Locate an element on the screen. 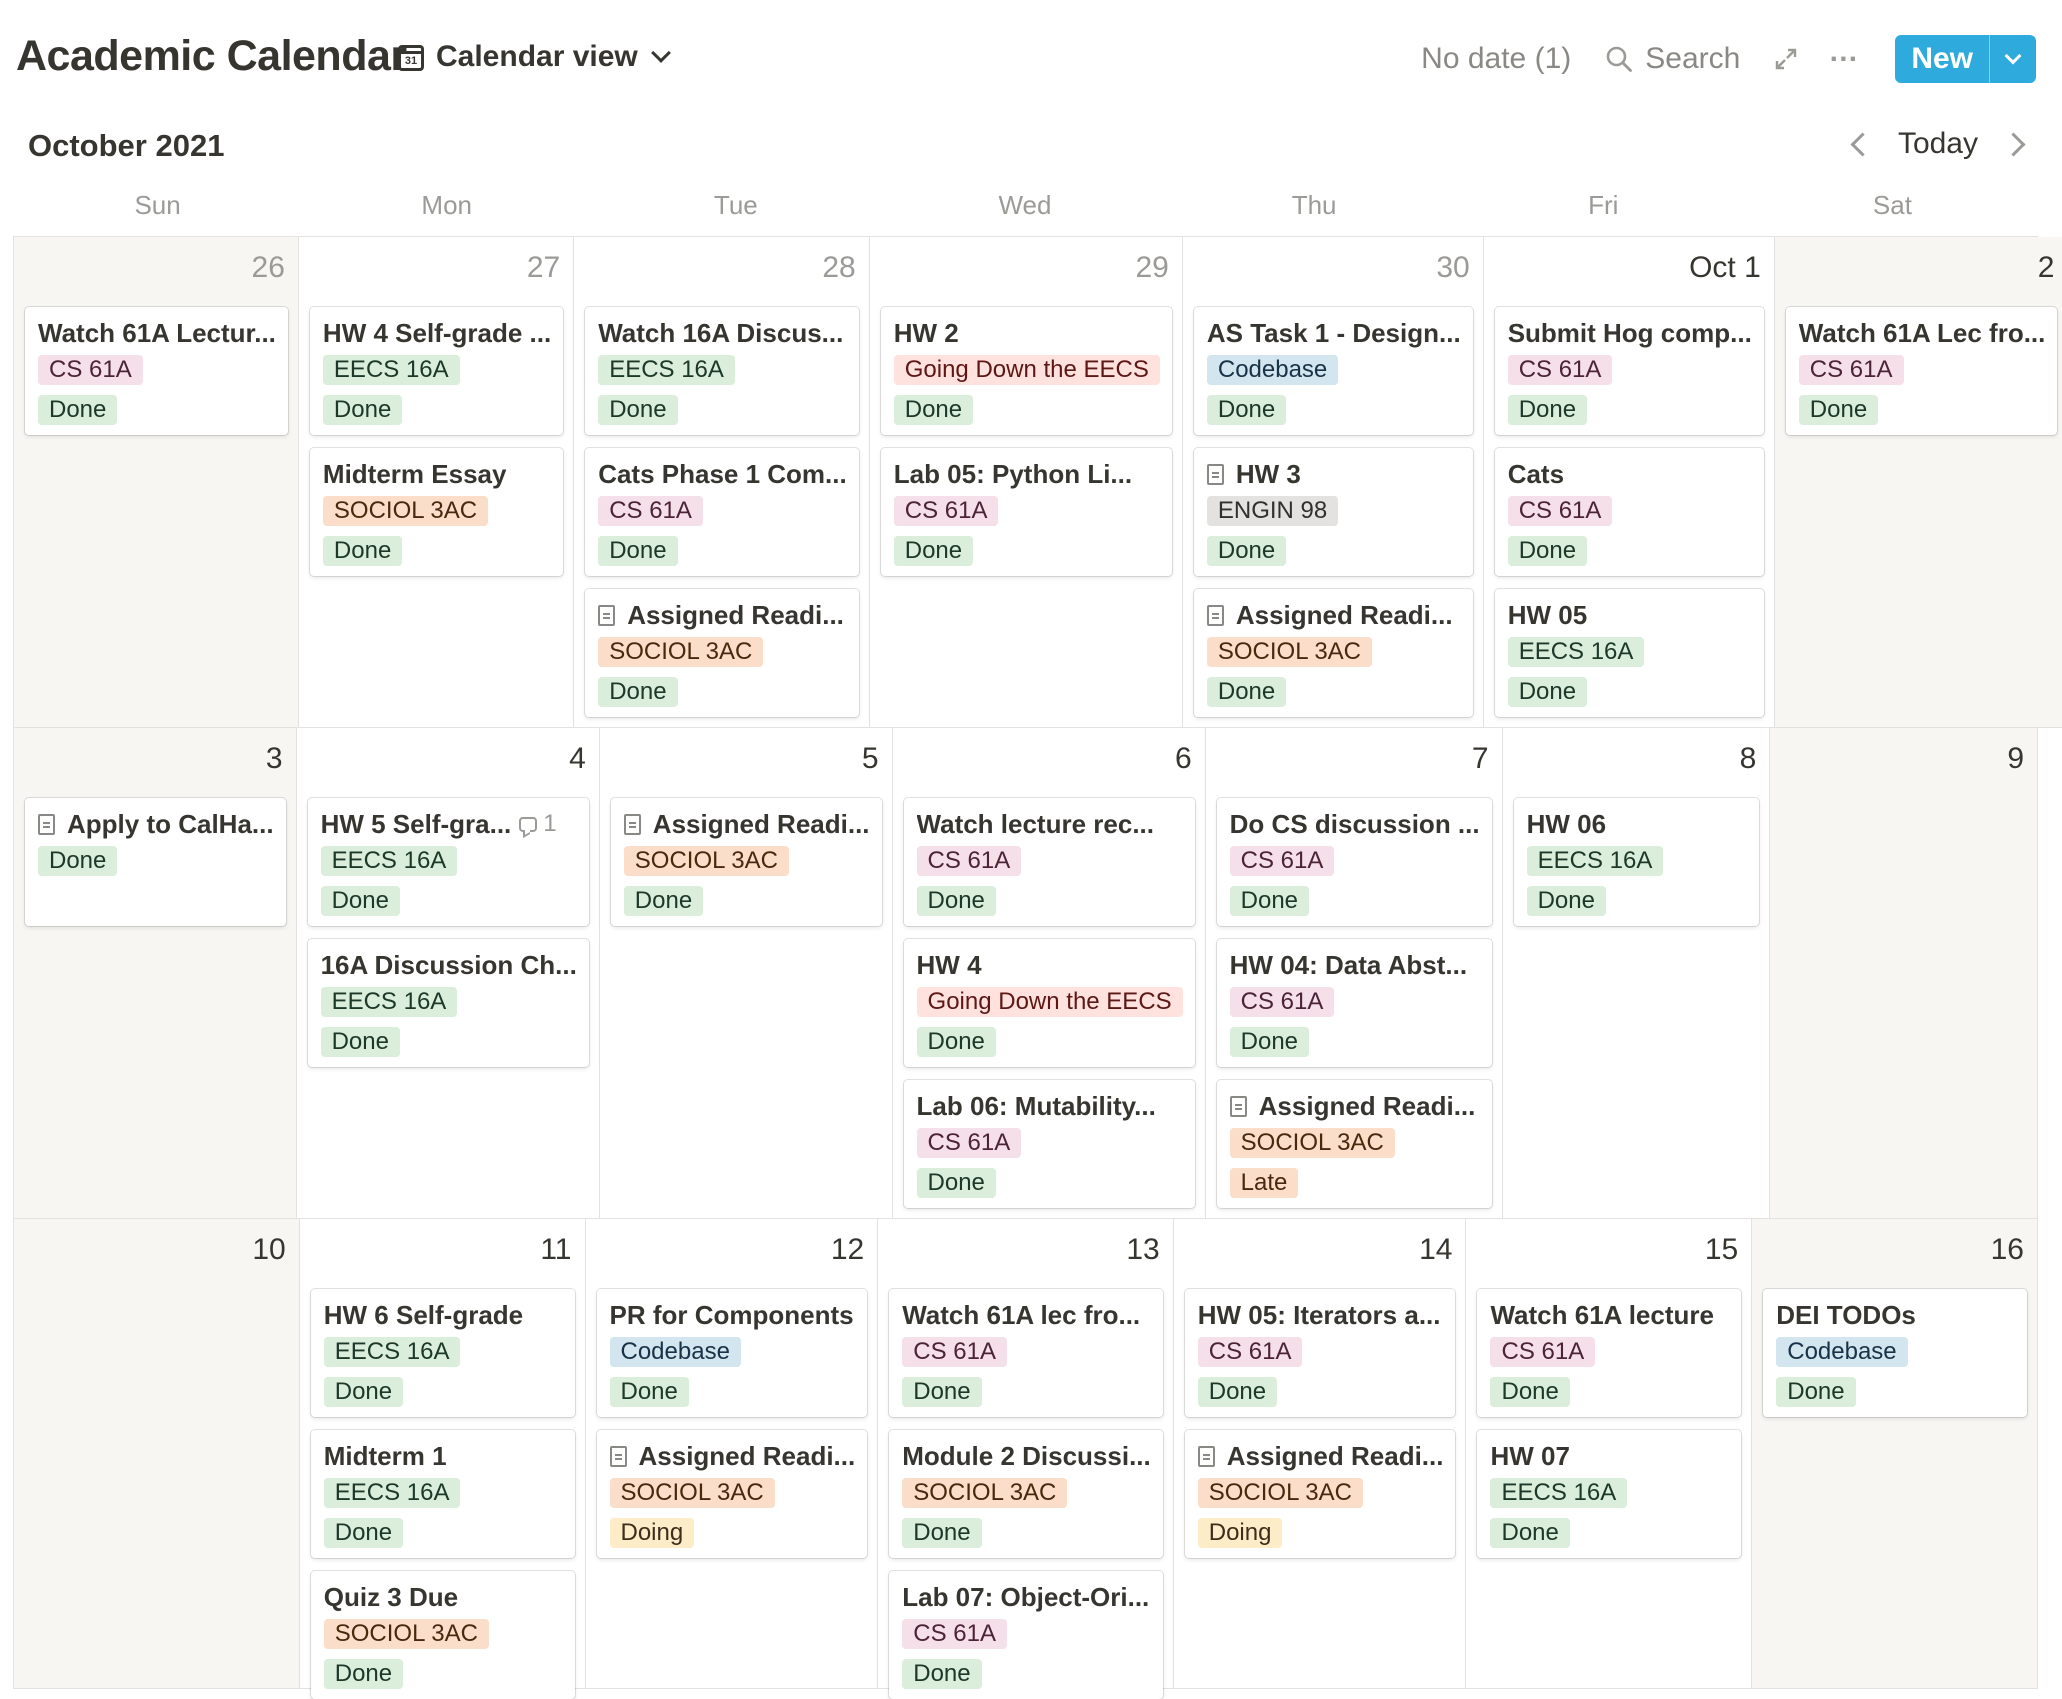  course-row: EECS 16A is located at coordinates (1629, 653).